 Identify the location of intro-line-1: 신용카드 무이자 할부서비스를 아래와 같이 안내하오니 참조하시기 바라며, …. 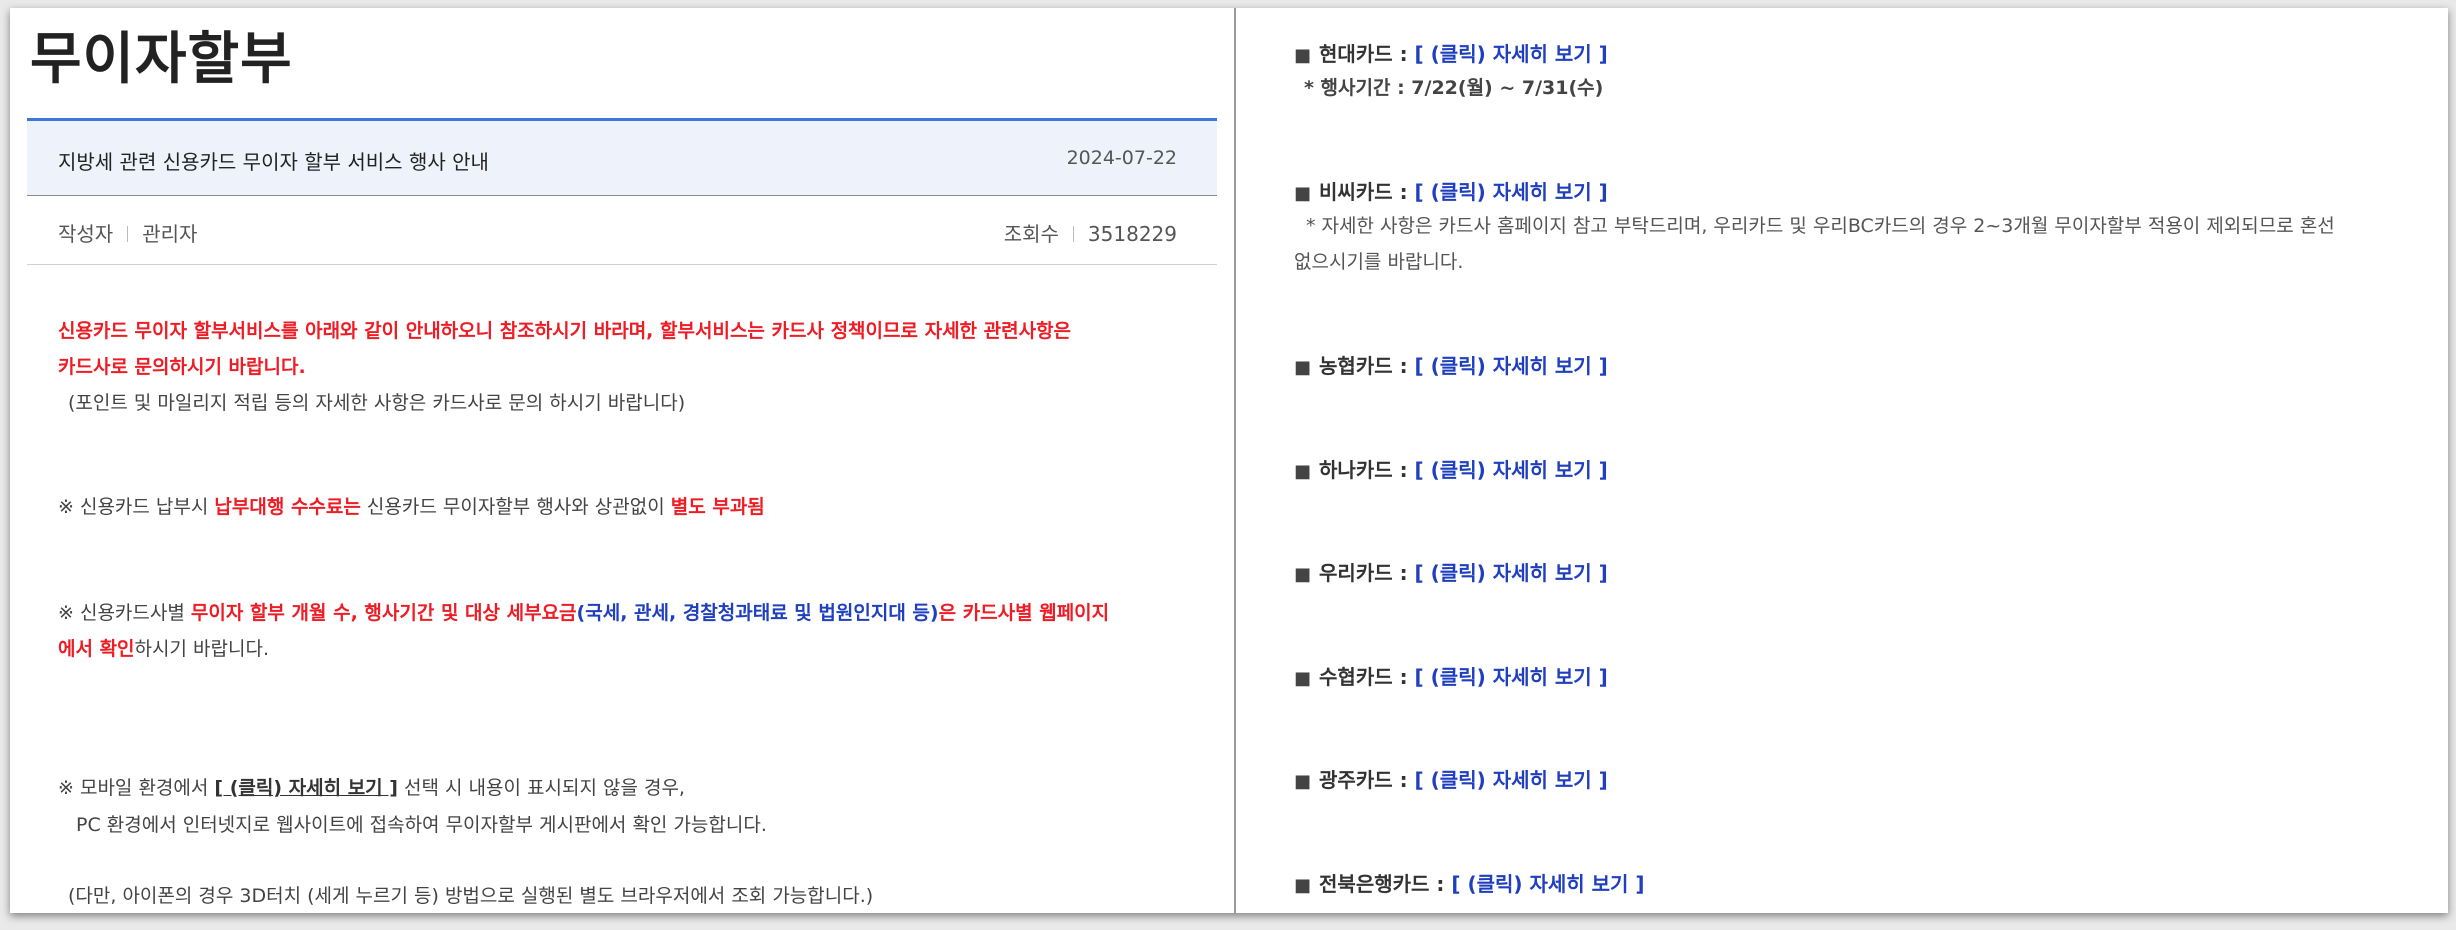
(565, 331).